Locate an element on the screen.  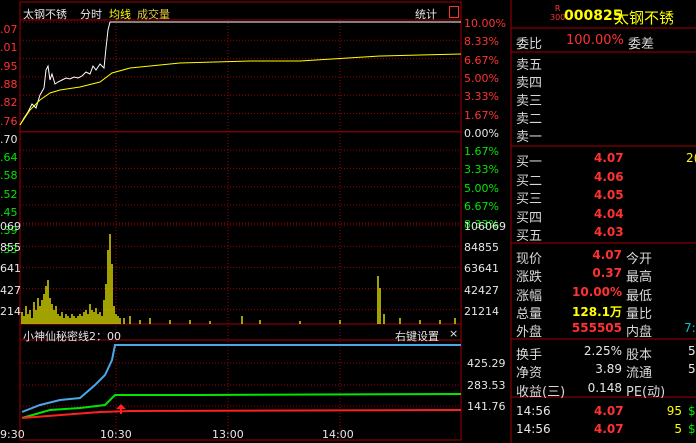
stat-label: 量比 is located at coordinates (639, 314).